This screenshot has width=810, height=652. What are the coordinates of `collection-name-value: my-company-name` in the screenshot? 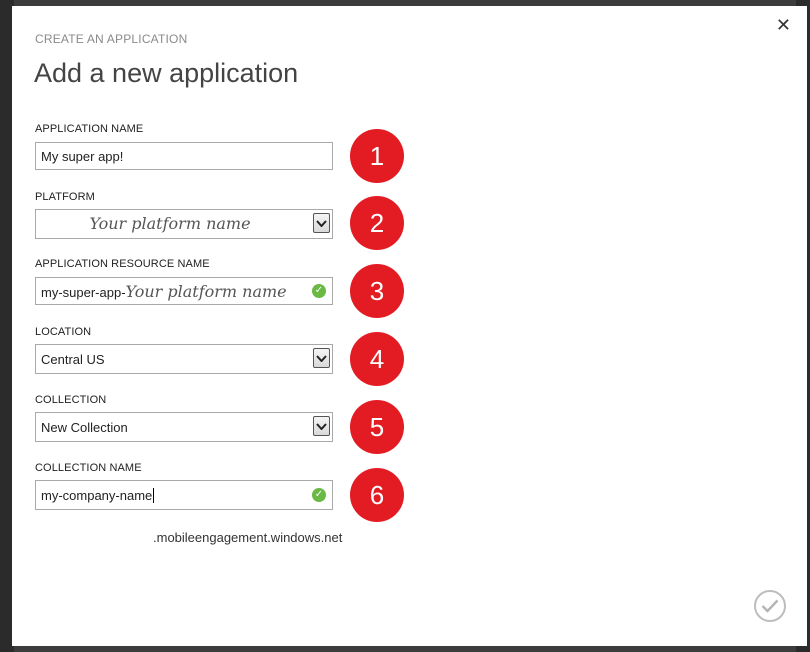 It's located at (98, 495).